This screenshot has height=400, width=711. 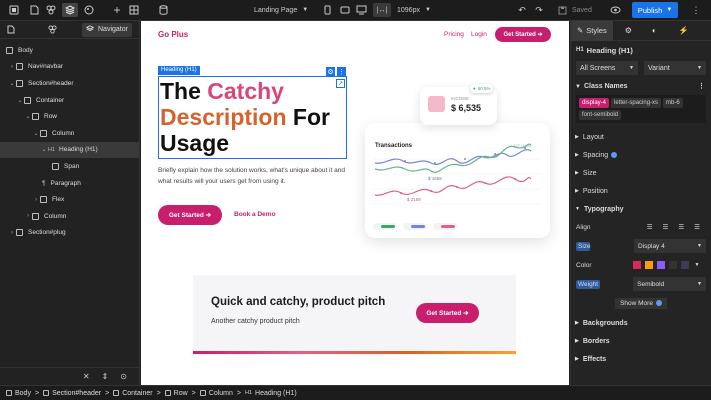 What do you see at coordinates (134, 10) in the screenshot?
I see `grid-icon` at bounding box center [134, 10].